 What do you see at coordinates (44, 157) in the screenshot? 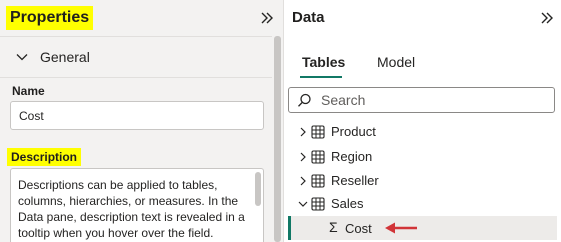
I see `description-label: Description` at bounding box center [44, 157].